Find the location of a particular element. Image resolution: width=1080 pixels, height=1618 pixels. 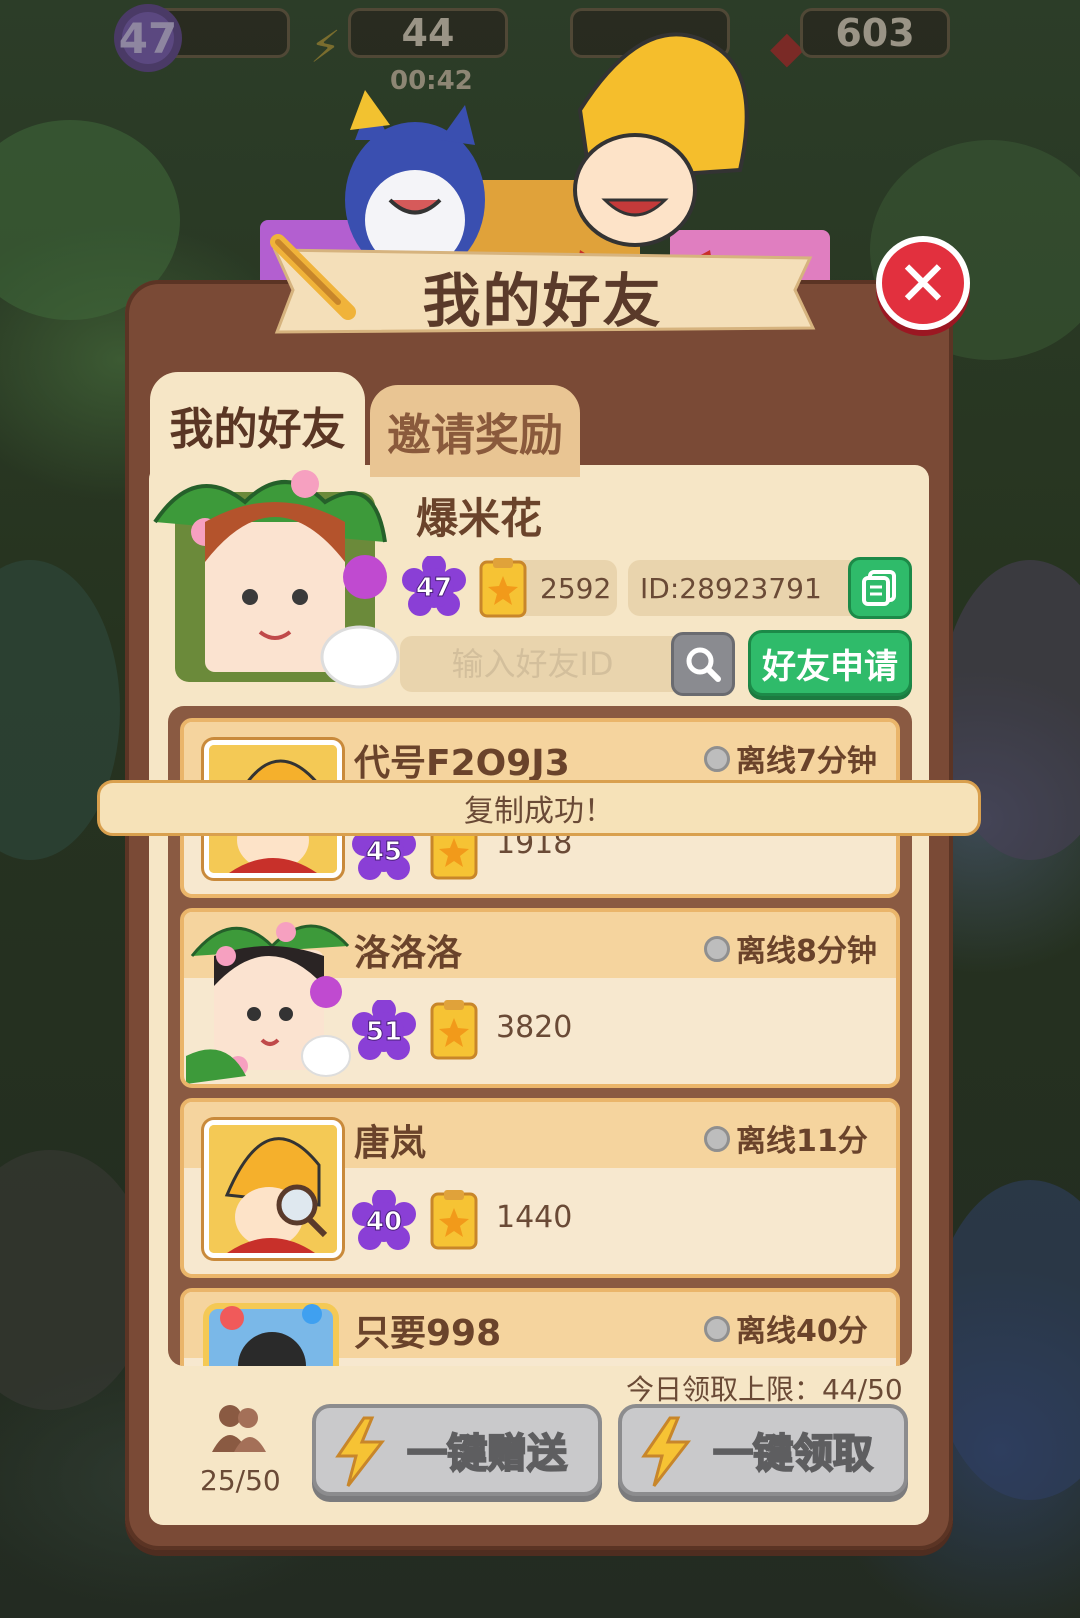

profile-score-value: 2592 is located at coordinates (576, 588).